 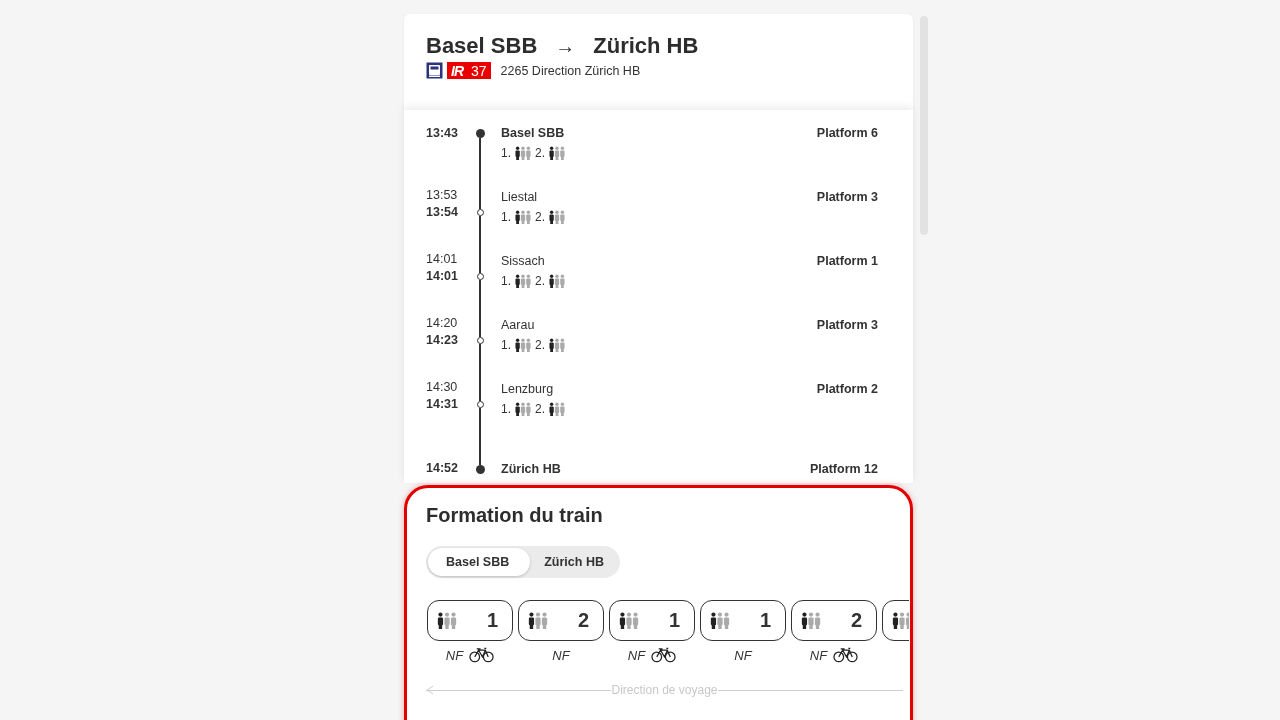 What do you see at coordinates (515, 515) in the screenshot?
I see `section-title: Formation du train` at bounding box center [515, 515].